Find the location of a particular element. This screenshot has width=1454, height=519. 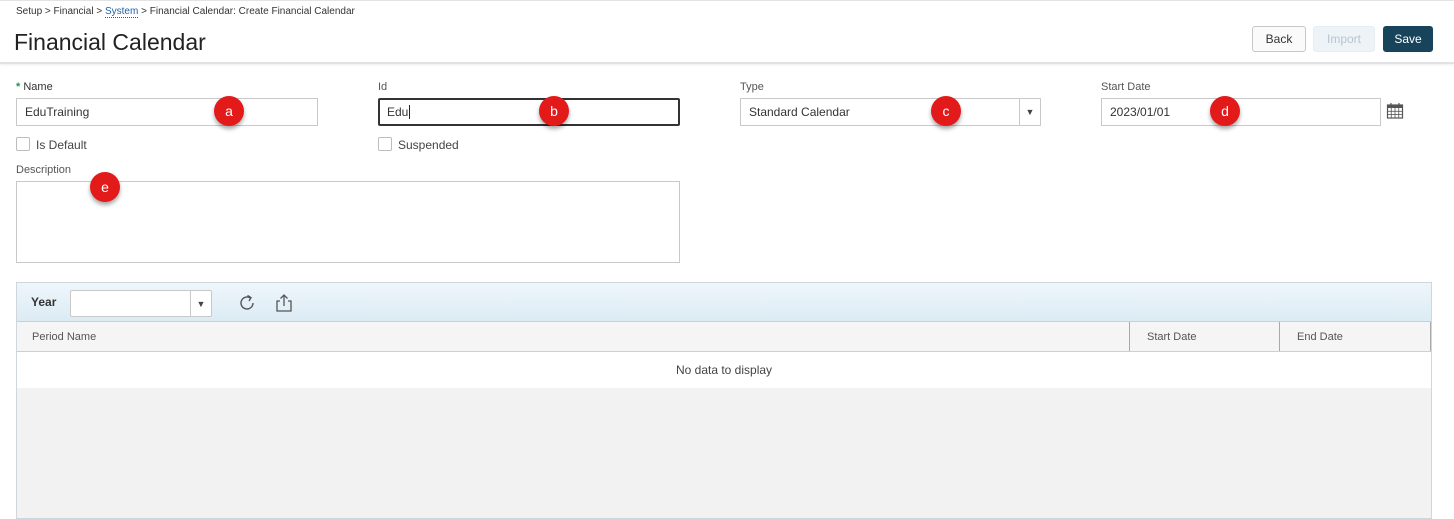

breadcrumb-setup: Setup is located at coordinates (29, 11).